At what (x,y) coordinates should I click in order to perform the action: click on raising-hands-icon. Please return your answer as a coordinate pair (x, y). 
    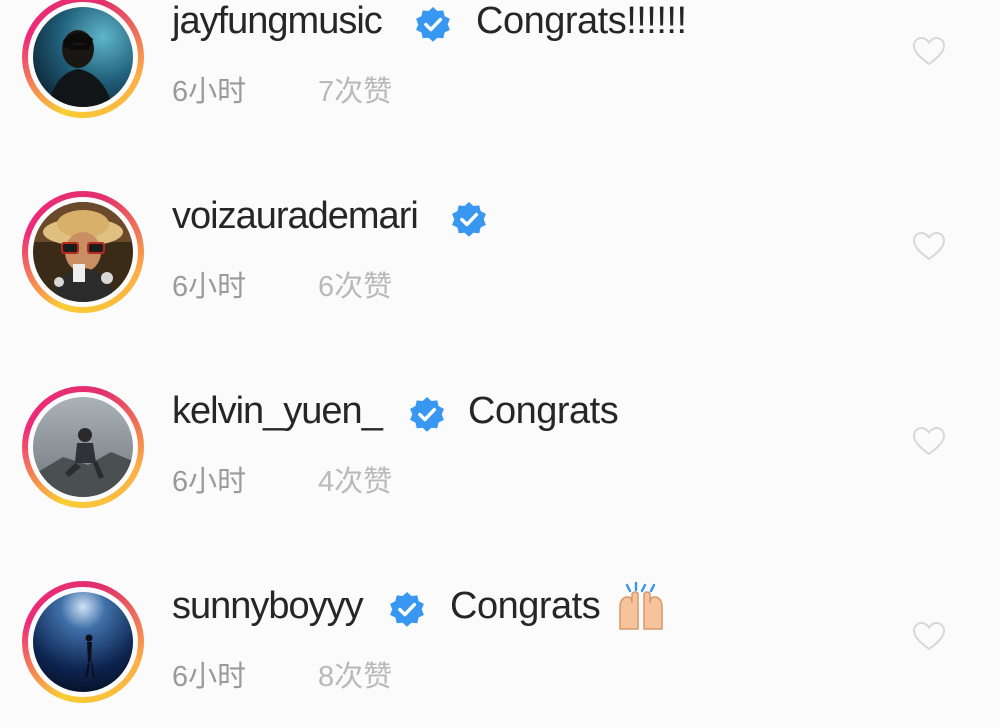
    Looking at the image, I should click on (641, 605).